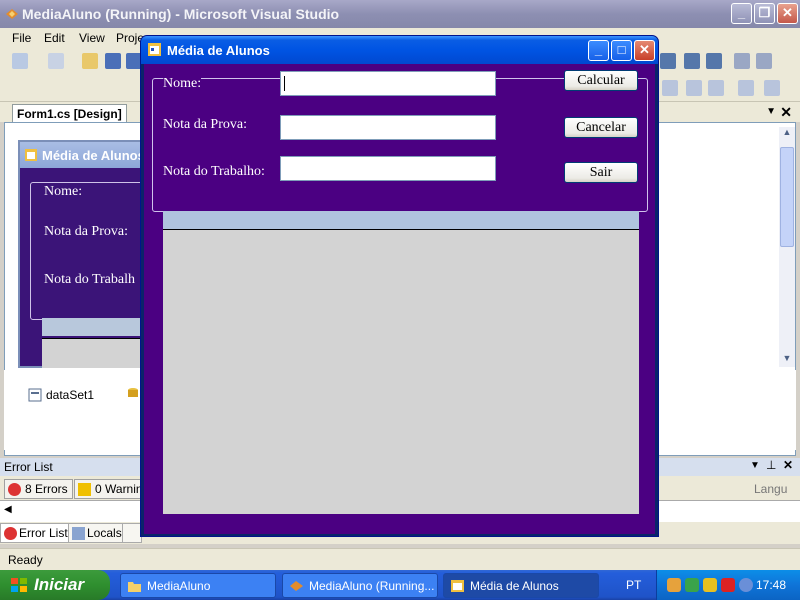 This screenshot has height=600, width=800. I want to click on open-folder-icon, so click(90, 61).